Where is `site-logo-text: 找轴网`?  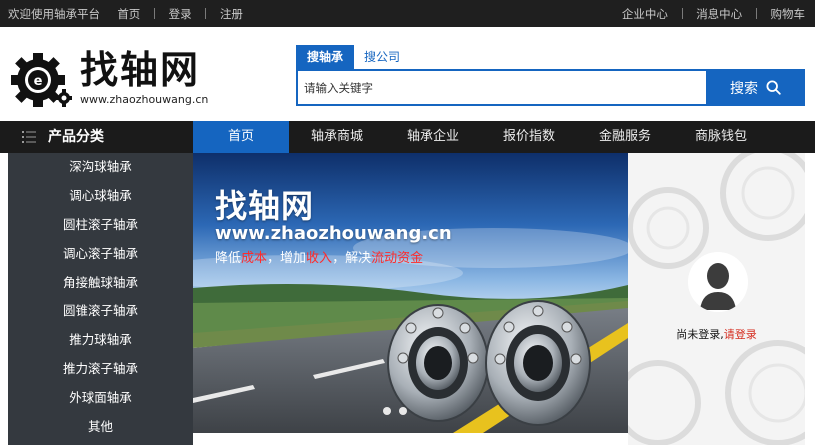
site-logo-text: 找轴网 is located at coordinates (140, 70).